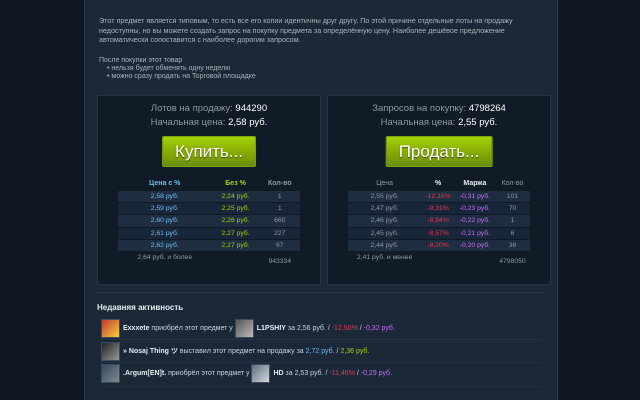 The width and height of the screenshot is (640, 400). What do you see at coordinates (379, 328) in the screenshot?
I see `activity-margin: -0,32 руб.` at bounding box center [379, 328].